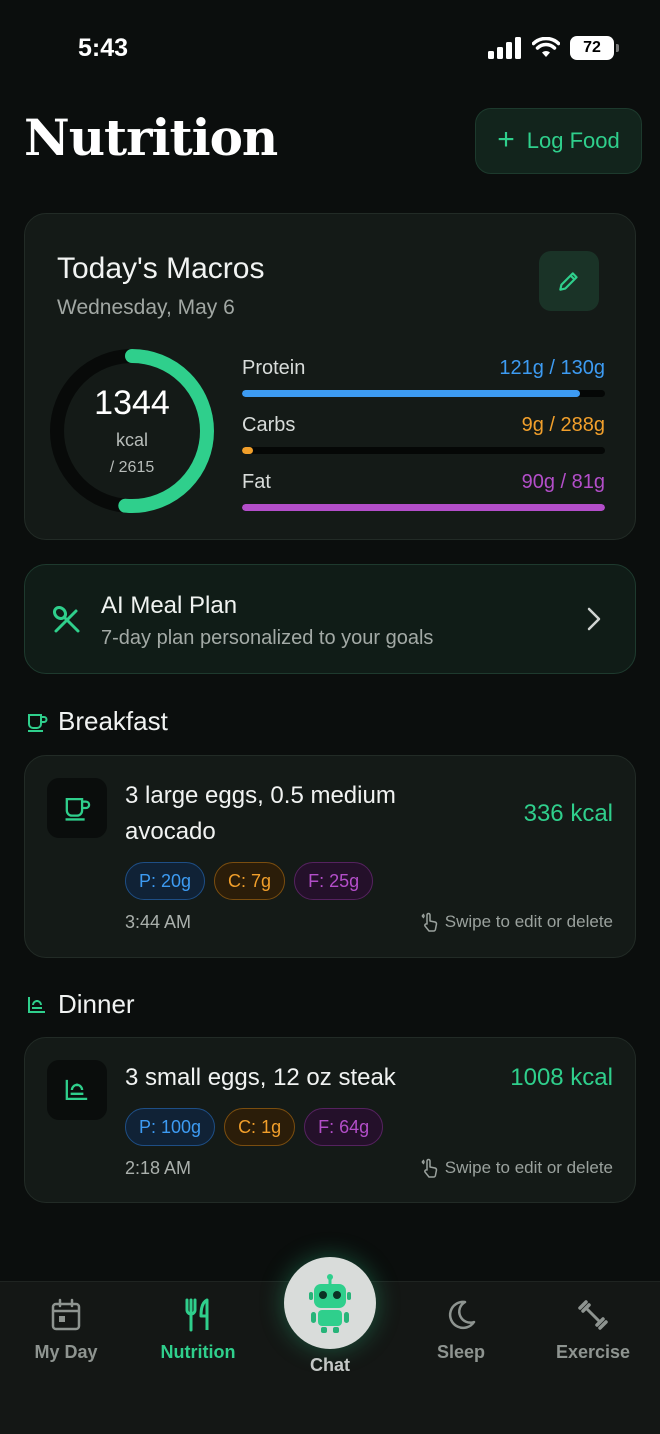  I want to click on plus-icon: +, so click(506, 139).